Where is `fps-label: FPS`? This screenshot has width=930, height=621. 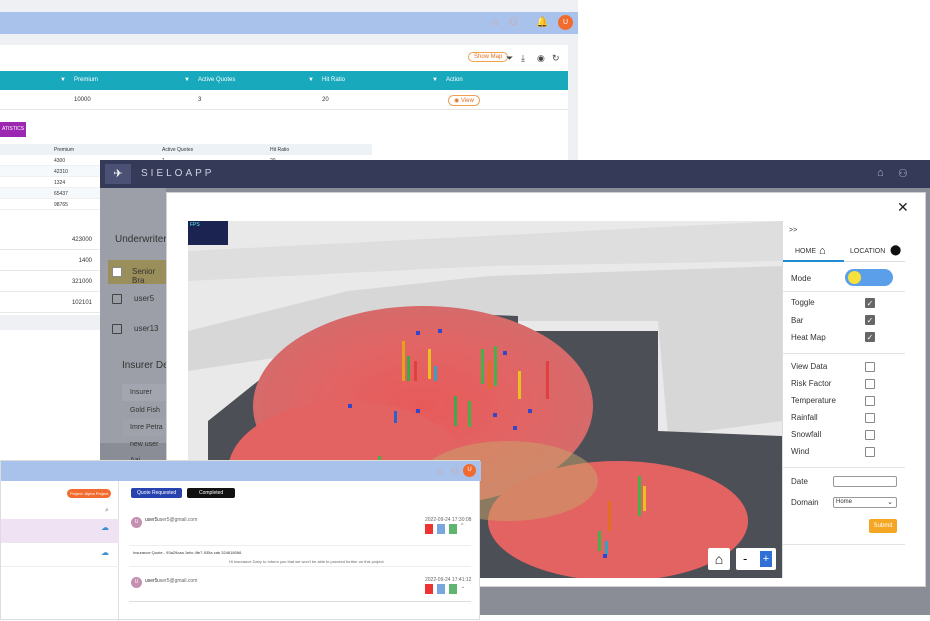
fps-label: FPS is located at coordinates (195, 225).